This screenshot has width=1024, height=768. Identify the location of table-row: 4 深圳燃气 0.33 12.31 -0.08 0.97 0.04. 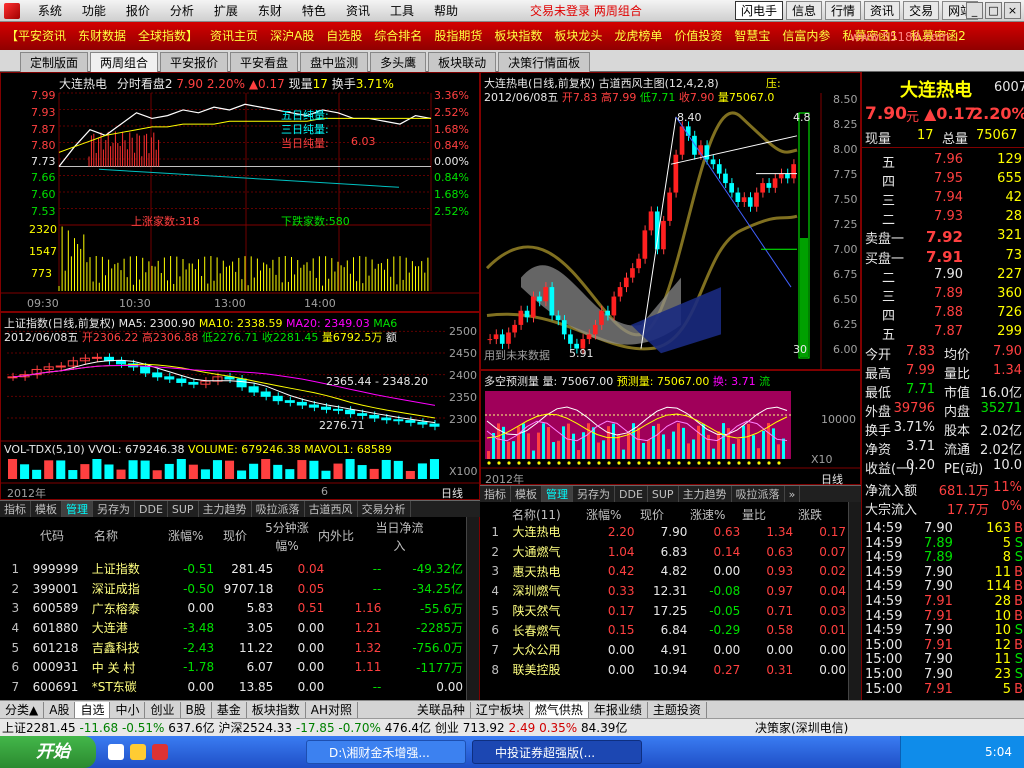
(664, 591).